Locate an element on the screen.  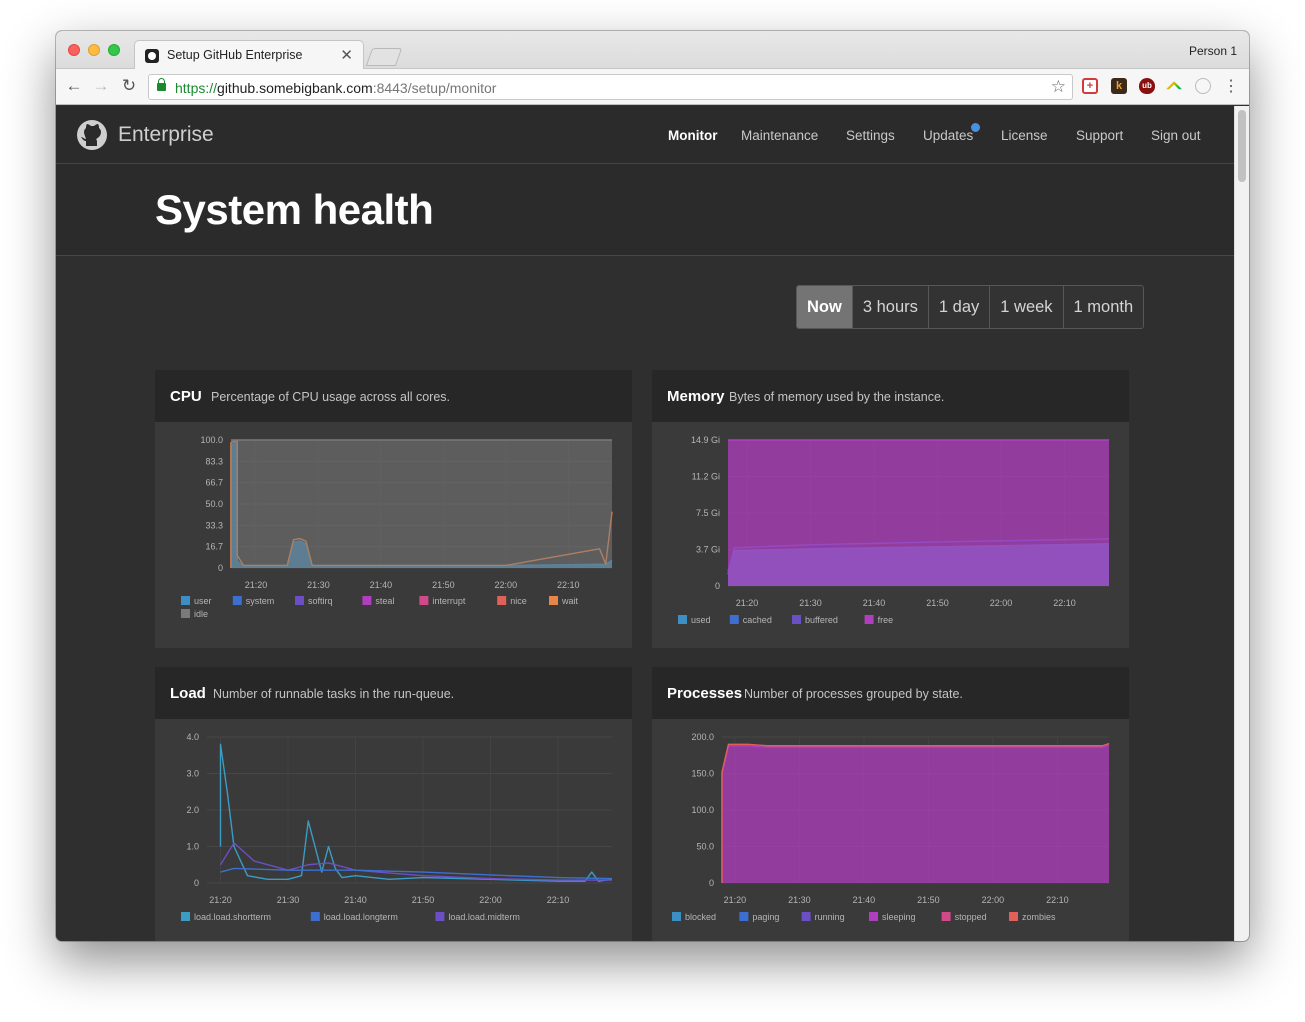
brand-name: Enterprise is located at coordinates (166, 135).